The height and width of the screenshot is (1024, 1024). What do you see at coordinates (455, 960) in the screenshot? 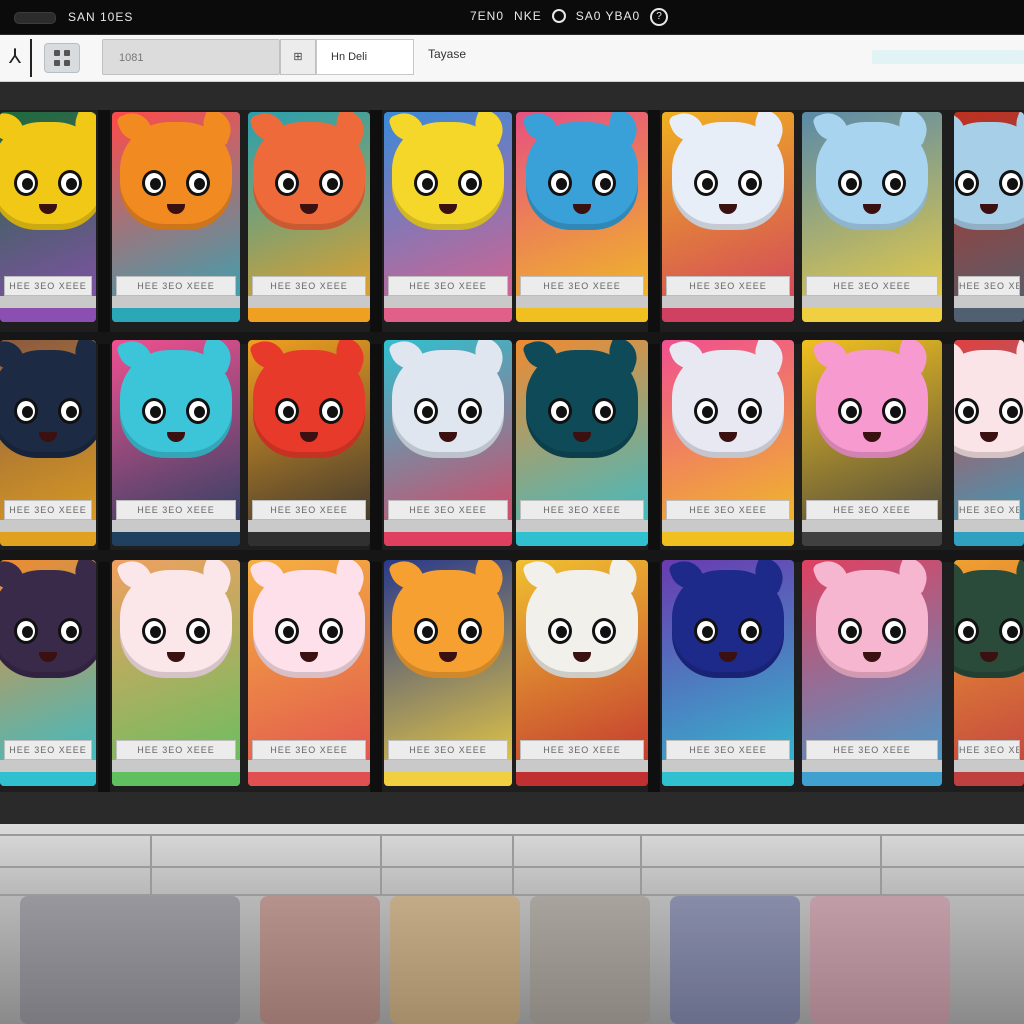
I see `floor-reflection` at bounding box center [455, 960].